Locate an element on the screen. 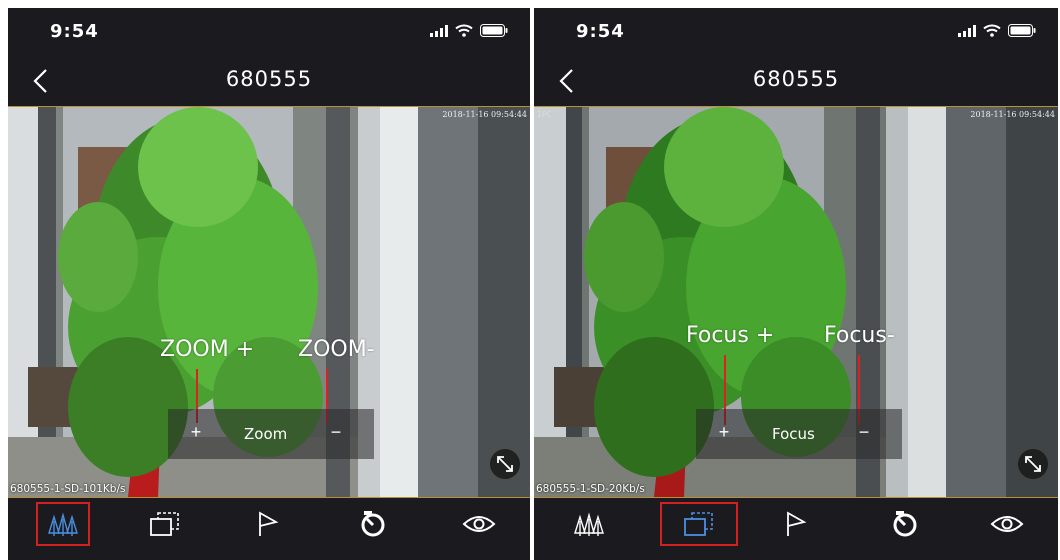  zoom-in-button: + is located at coordinates (196, 432).